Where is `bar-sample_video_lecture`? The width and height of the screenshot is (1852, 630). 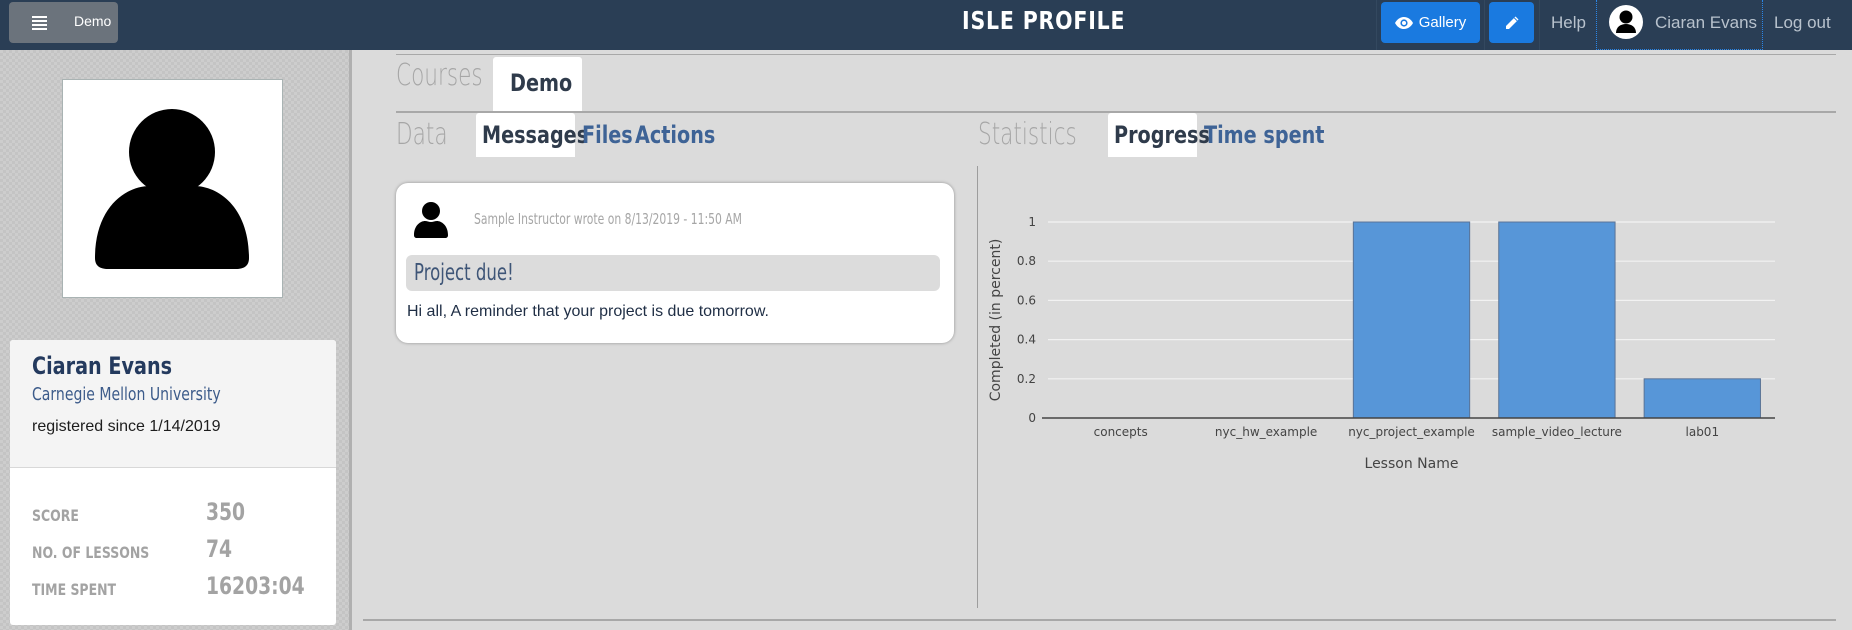
bar-sample_video_lecture is located at coordinates (1557, 320).